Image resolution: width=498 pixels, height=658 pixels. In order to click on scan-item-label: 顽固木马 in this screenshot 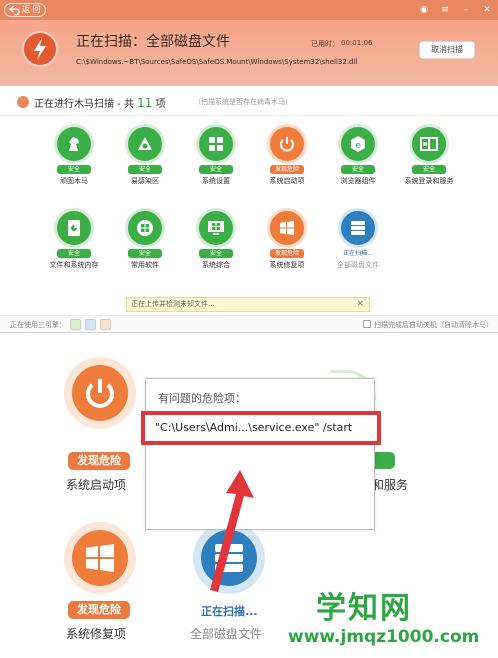, I will do `click(74, 181)`.